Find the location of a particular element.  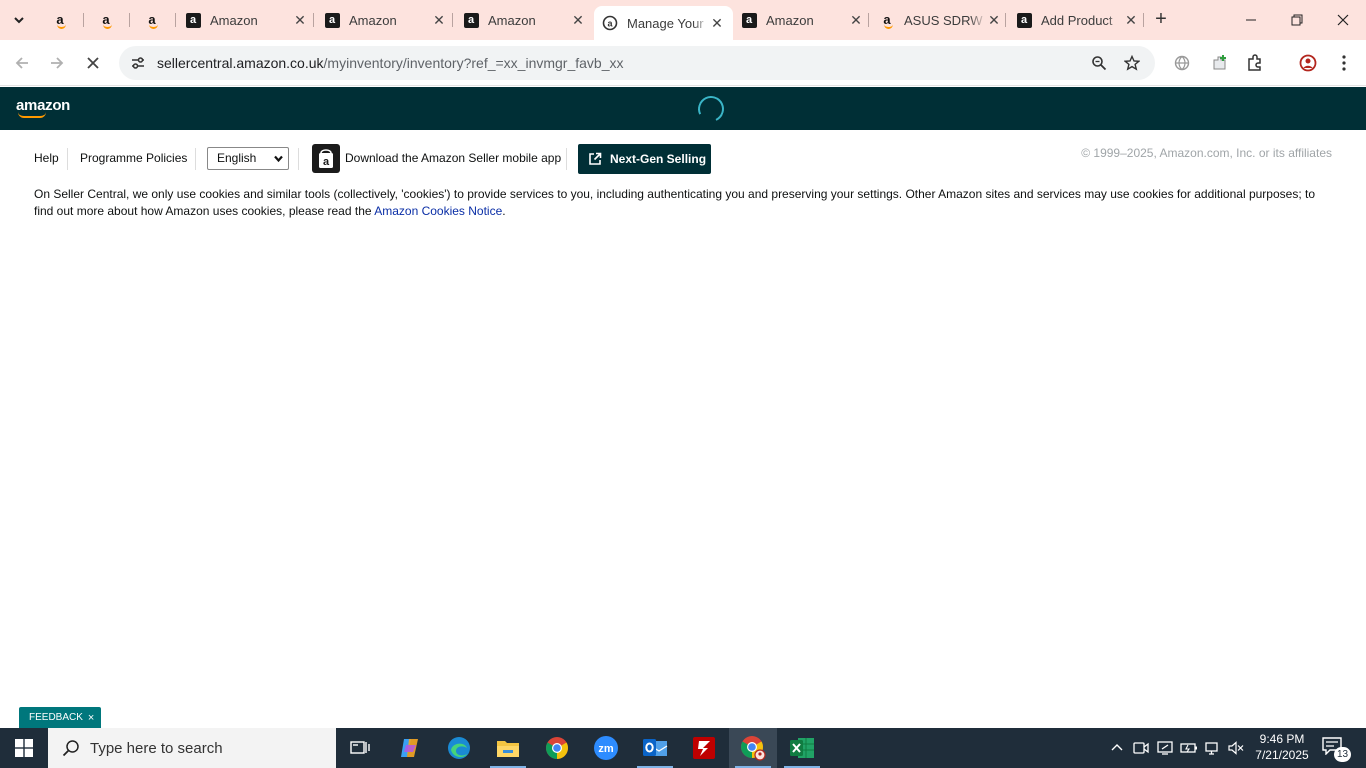

meet-now-button is located at coordinates (1141, 748).